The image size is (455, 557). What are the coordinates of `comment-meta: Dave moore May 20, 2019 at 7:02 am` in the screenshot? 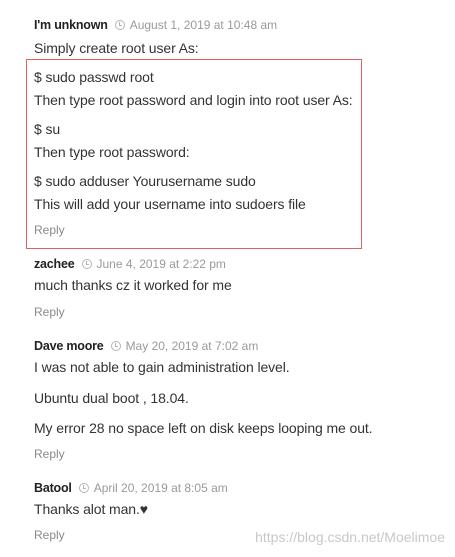 It's located at (234, 346).